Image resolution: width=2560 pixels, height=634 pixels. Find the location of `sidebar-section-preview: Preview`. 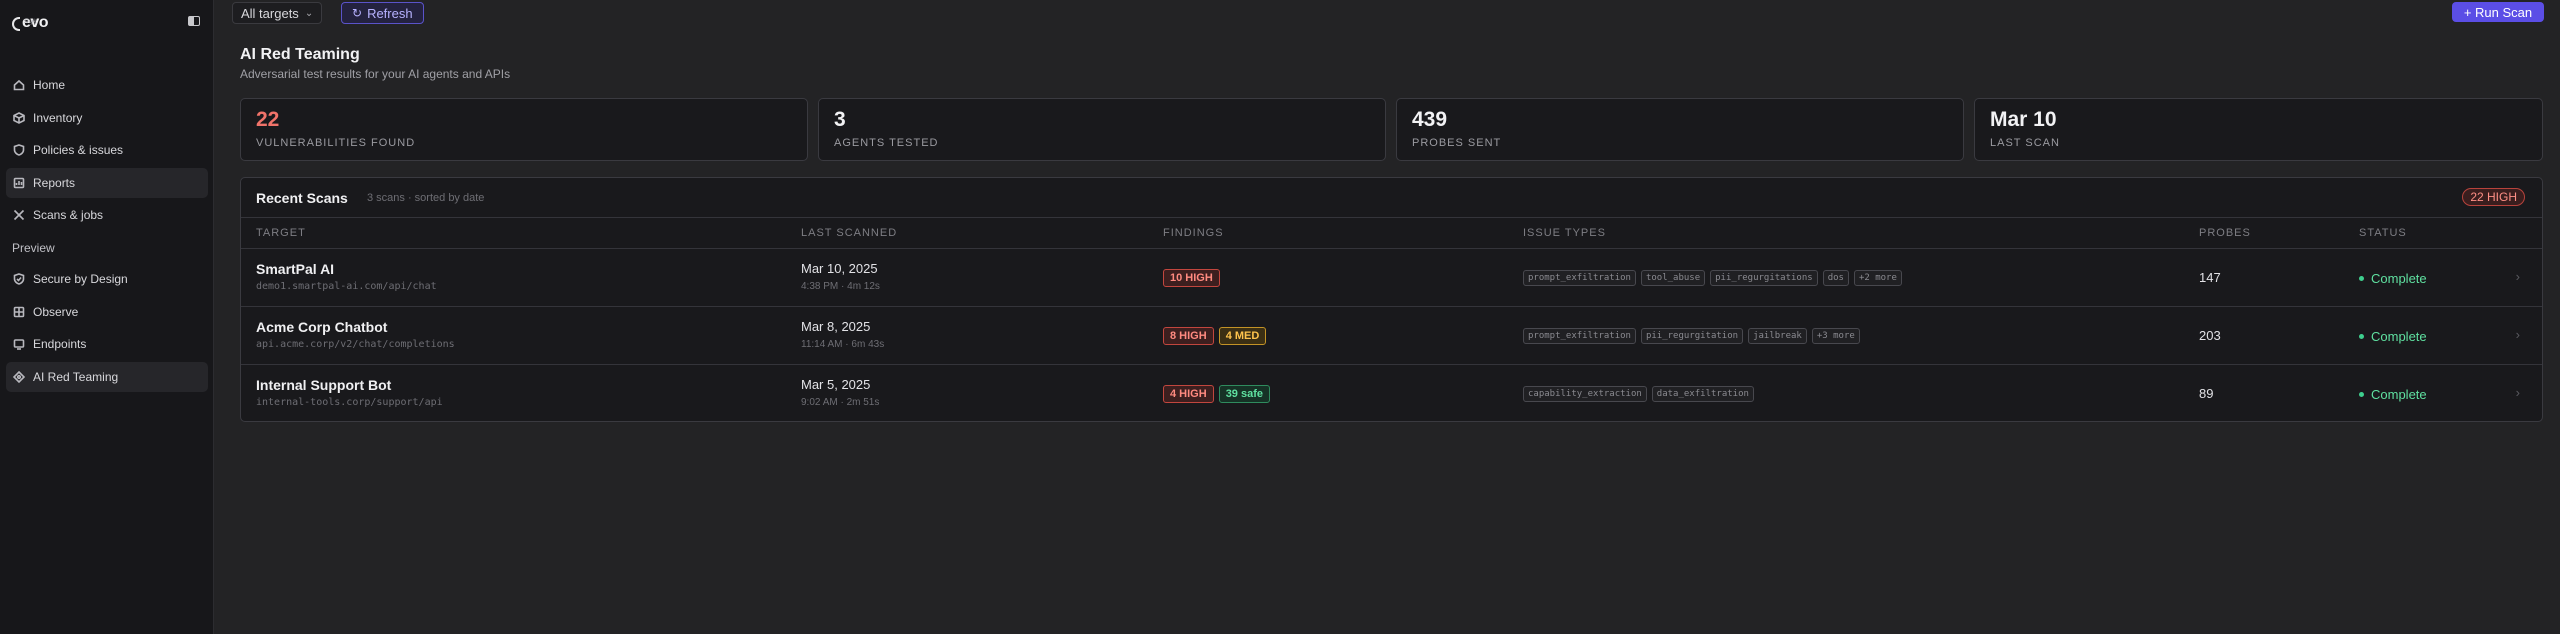

sidebar-section-preview: Preview is located at coordinates (33, 248).